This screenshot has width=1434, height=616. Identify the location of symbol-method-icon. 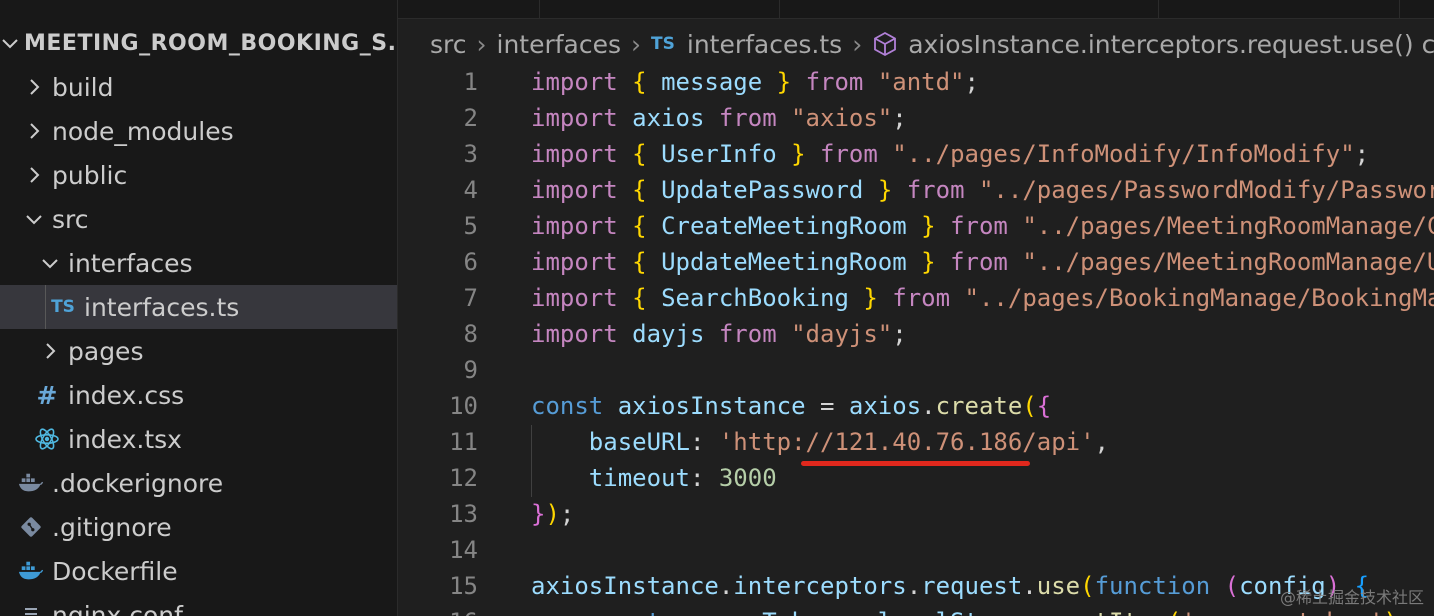
(885, 44).